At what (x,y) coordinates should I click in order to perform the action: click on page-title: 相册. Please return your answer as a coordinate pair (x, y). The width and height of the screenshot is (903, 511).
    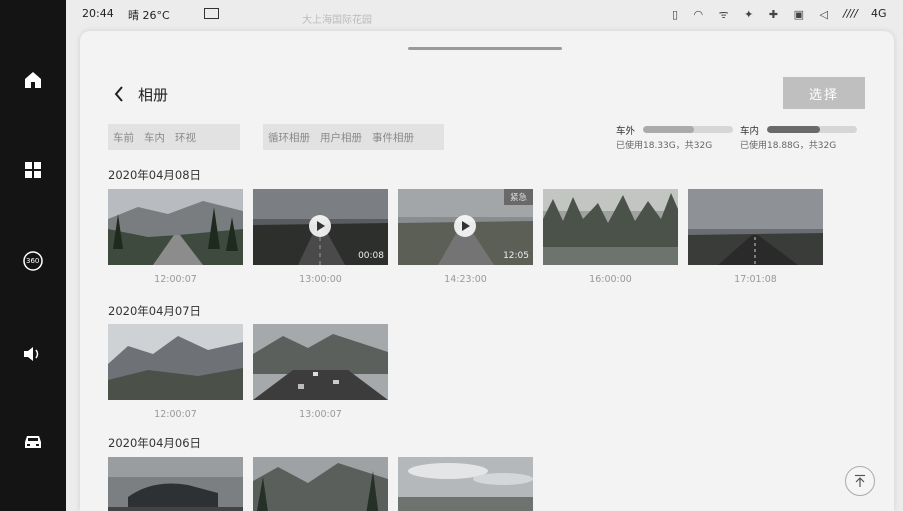
    Looking at the image, I should click on (153, 95).